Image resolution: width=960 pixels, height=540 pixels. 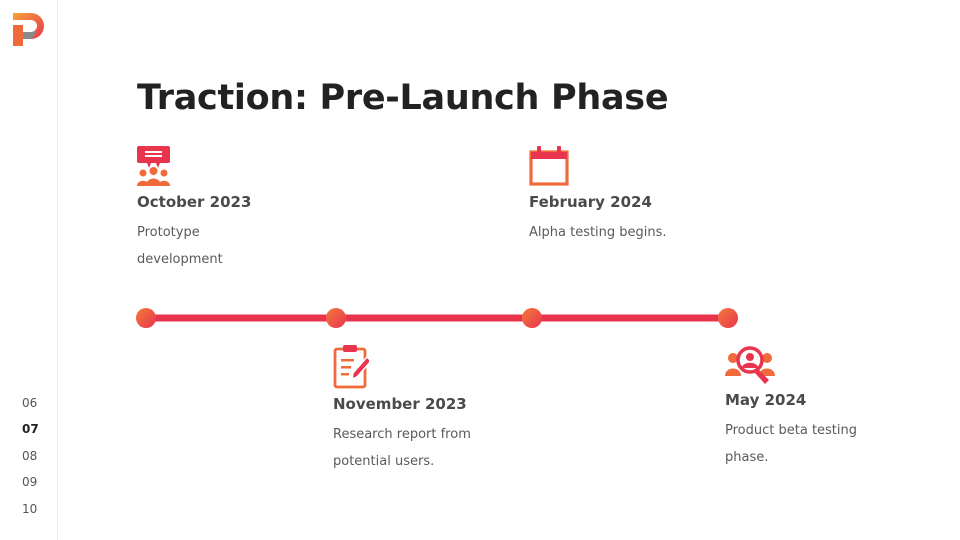 I want to click on milestone-date: November 2023, so click(x=400, y=404).